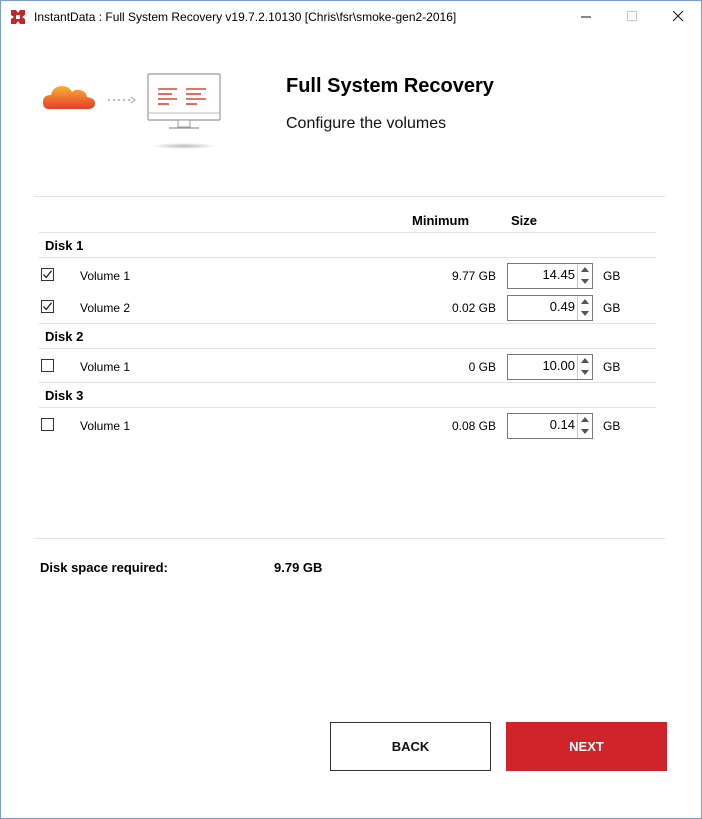 The height and width of the screenshot is (819, 702). Describe the element at coordinates (558, 365) in the screenshot. I see `size-value: 10.00` at that location.